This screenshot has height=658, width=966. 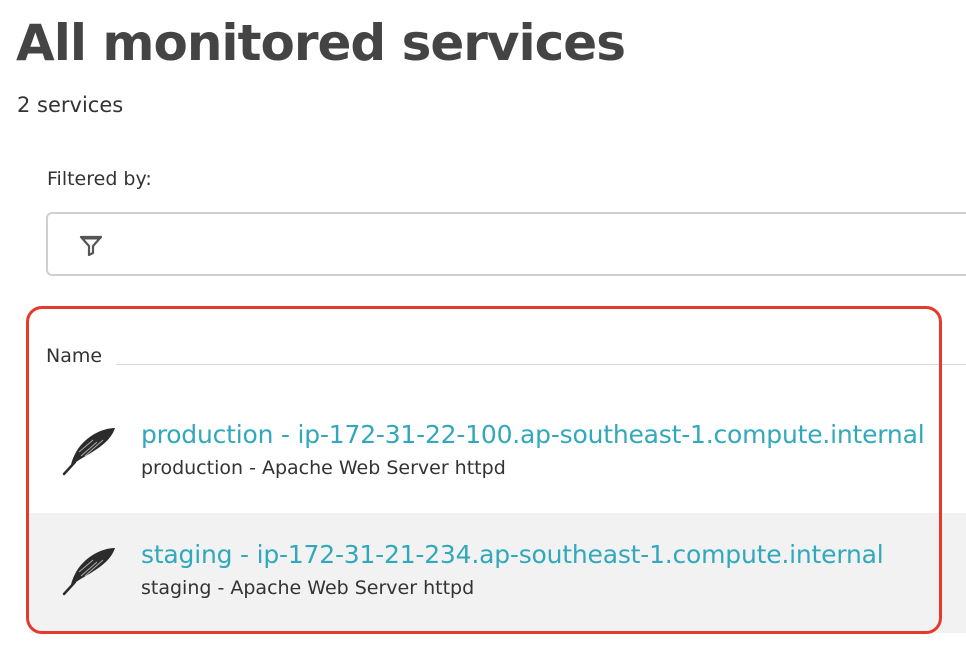 I want to click on service-subtitle: staging - Apache Web Server httpd, so click(x=308, y=588).